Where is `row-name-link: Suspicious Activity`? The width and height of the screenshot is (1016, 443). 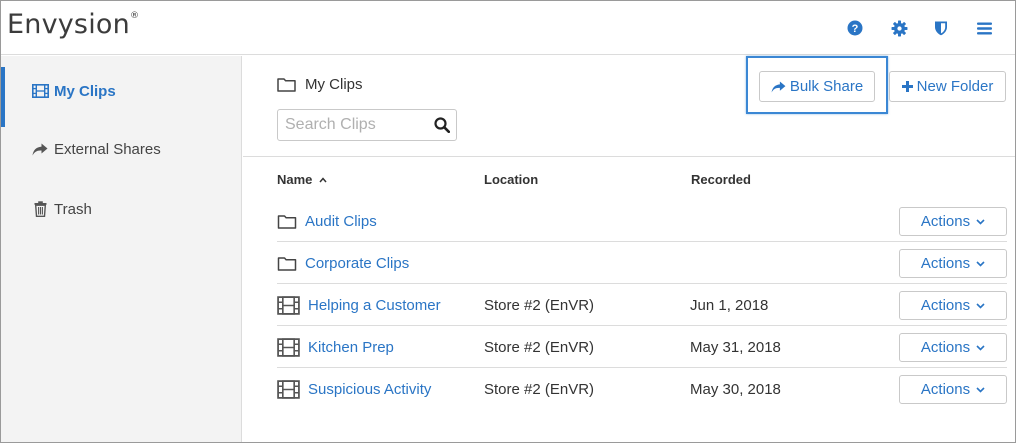
row-name-link: Suspicious Activity is located at coordinates (354, 389).